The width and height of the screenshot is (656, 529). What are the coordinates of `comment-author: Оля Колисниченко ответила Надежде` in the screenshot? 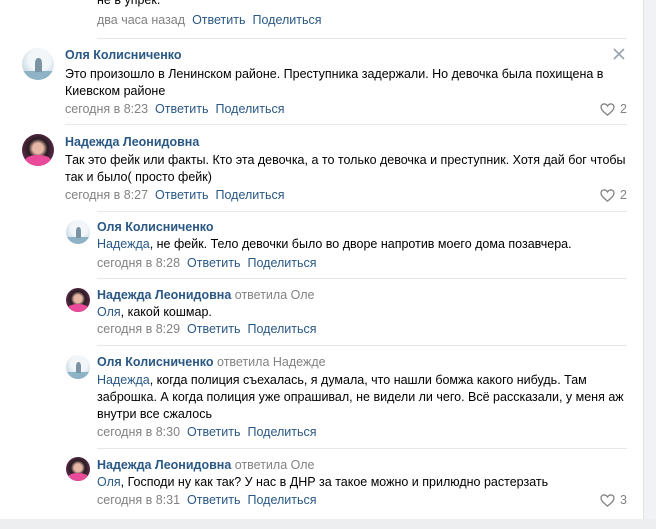 It's located at (211, 362).